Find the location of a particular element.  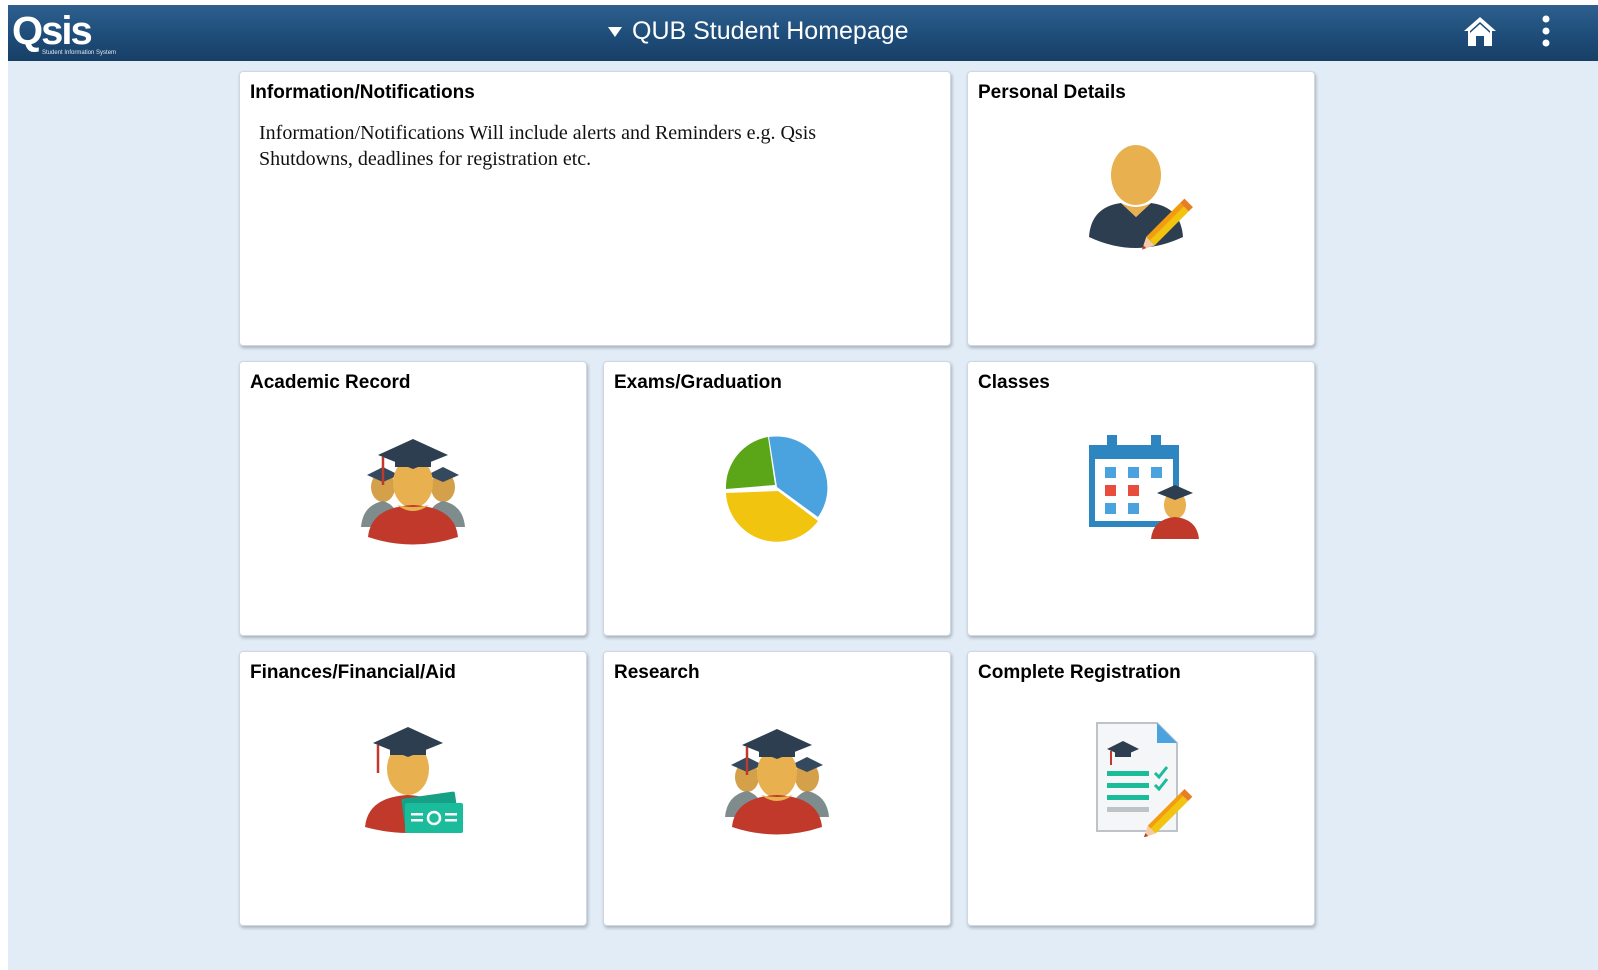

calendar-student-icon is located at coordinates (1144, 487).